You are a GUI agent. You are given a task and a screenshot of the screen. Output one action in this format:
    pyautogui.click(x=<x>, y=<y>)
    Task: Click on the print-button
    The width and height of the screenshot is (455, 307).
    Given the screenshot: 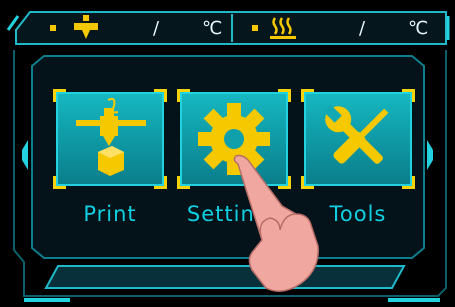 What is the action you would take?
    pyautogui.click(x=110, y=139)
    